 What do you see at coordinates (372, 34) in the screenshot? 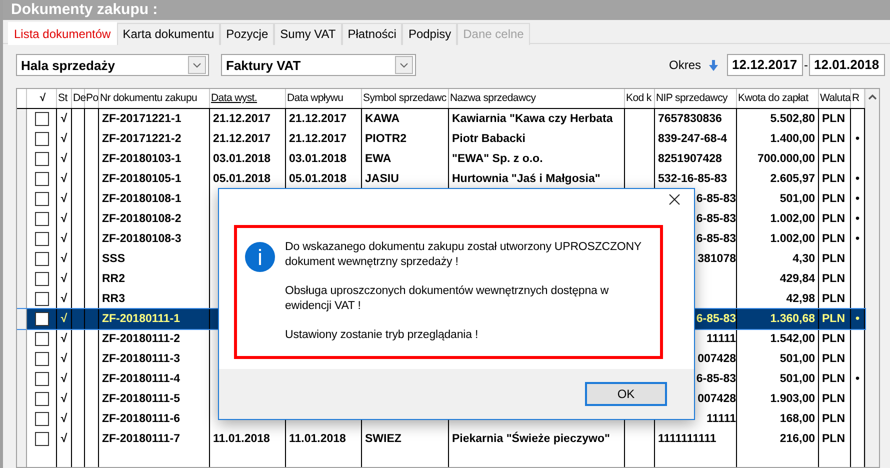
I see `tab: Płatności` at bounding box center [372, 34].